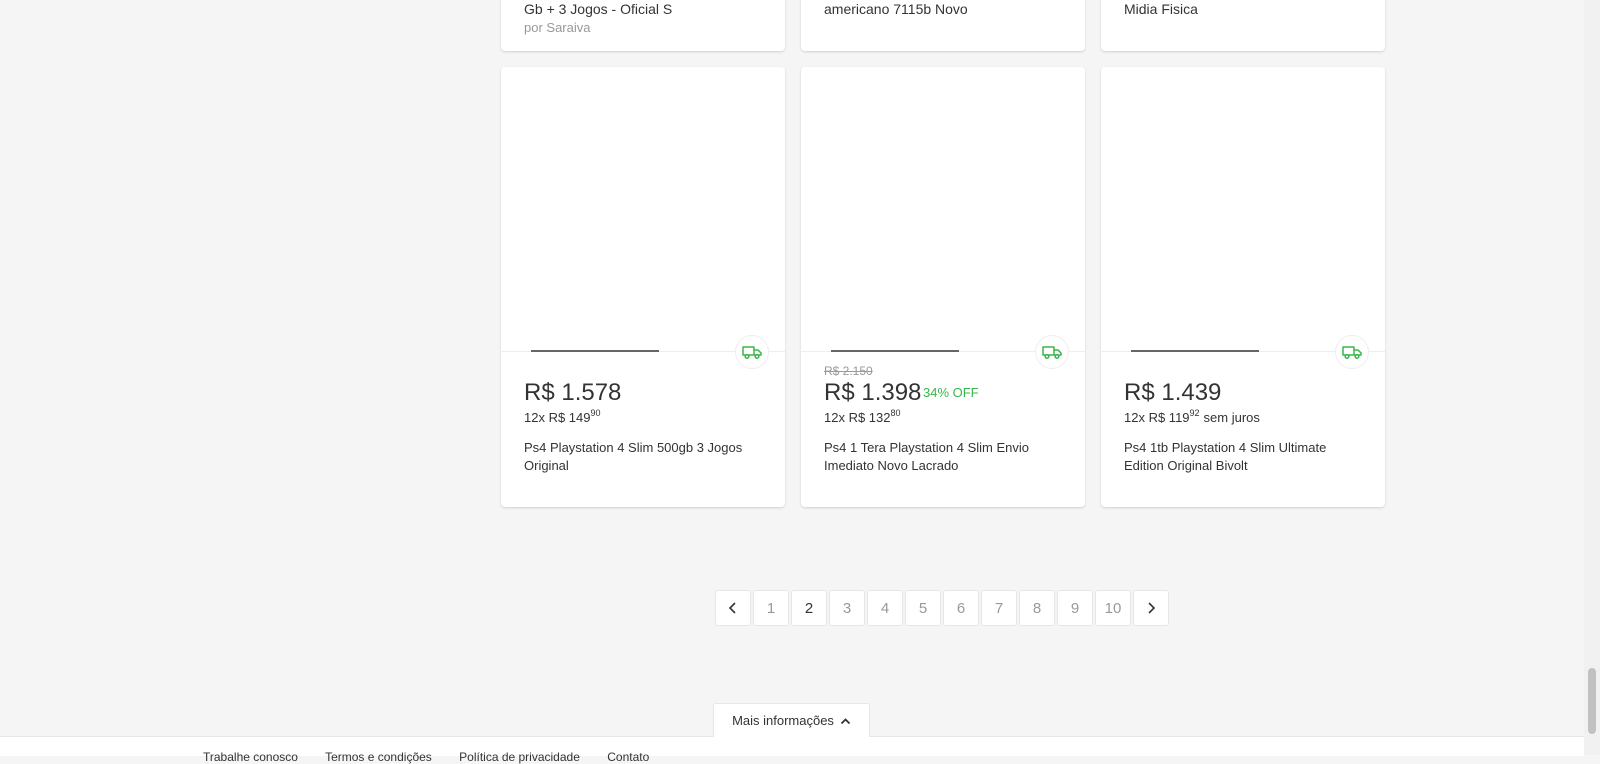 This screenshot has height=764, width=1600. I want to click on installments: 12x R$ 13280, so click(862, 418).